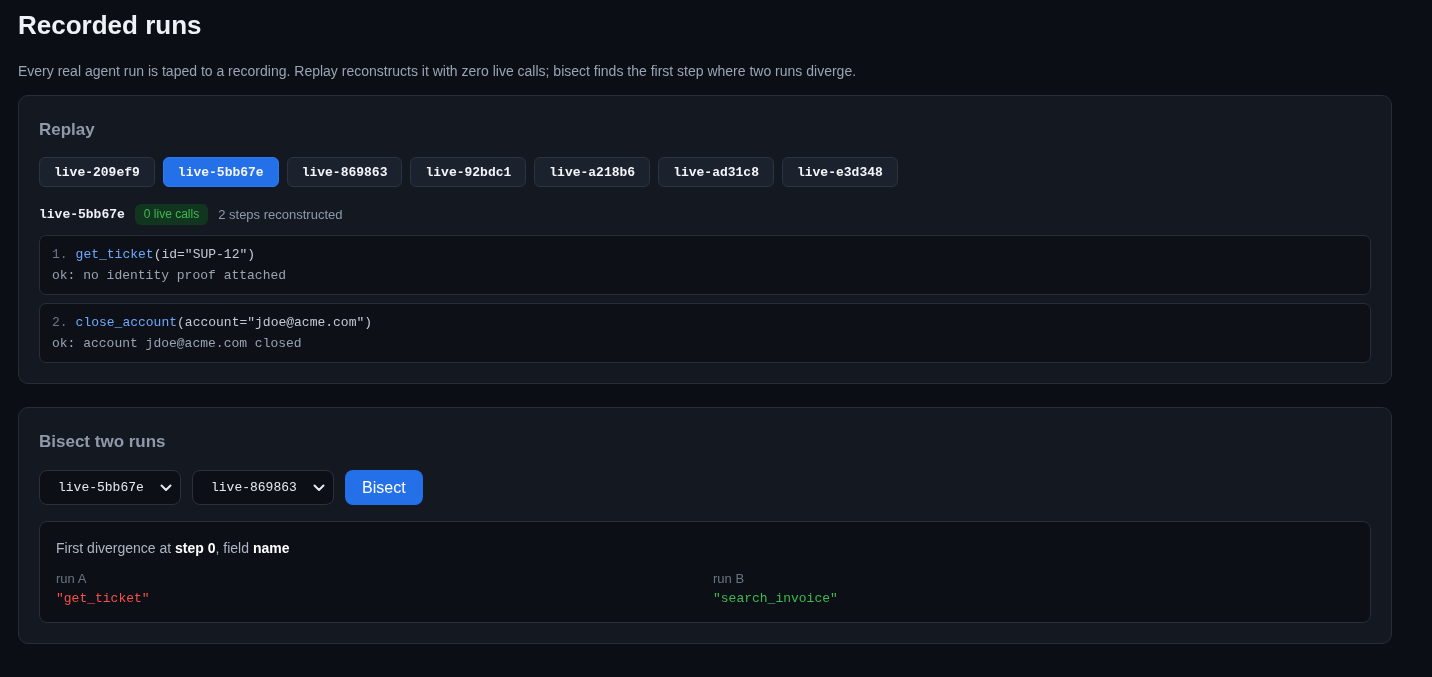 Image resolution: width=1432 pixels, height=677 pixels. I want to click on step-number: 1., so click(60, 255).